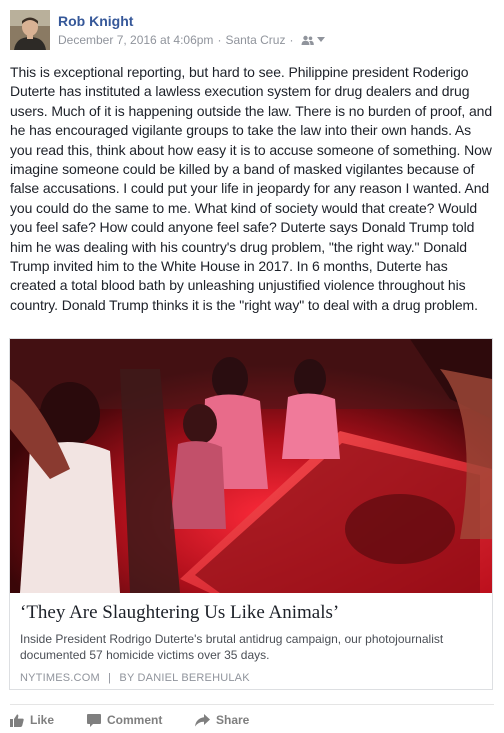 The width and height of the screenshot is (504, 733). Describe the element at coordinates (252, 718) in the screenshot. I see `post-actions-bar: Like Comment Share` at that location.